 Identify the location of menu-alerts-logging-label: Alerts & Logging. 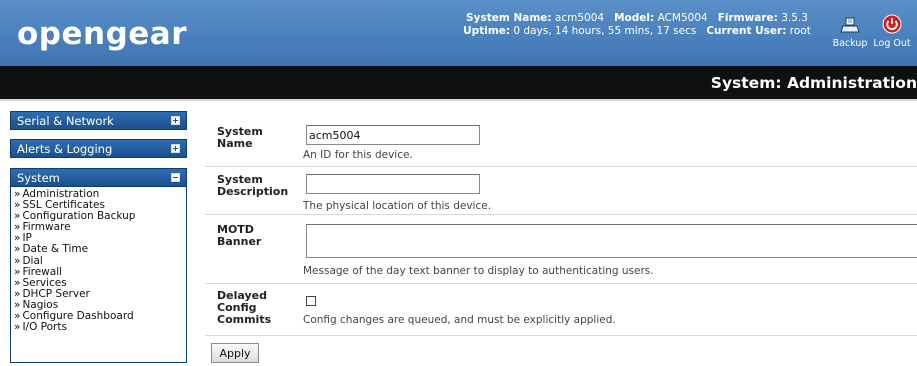
(65, 149).